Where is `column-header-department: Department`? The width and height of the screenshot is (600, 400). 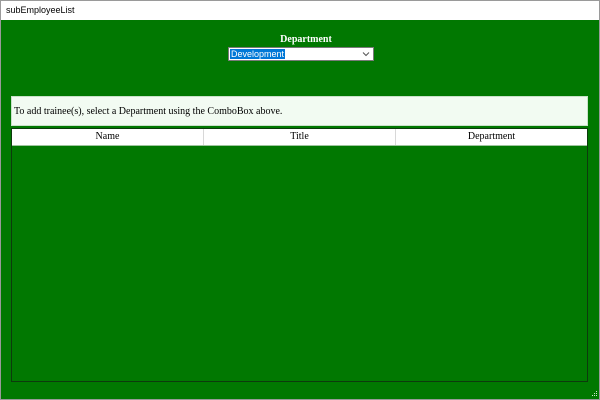 column-header-department: Department is located at coordinates (491, 137).